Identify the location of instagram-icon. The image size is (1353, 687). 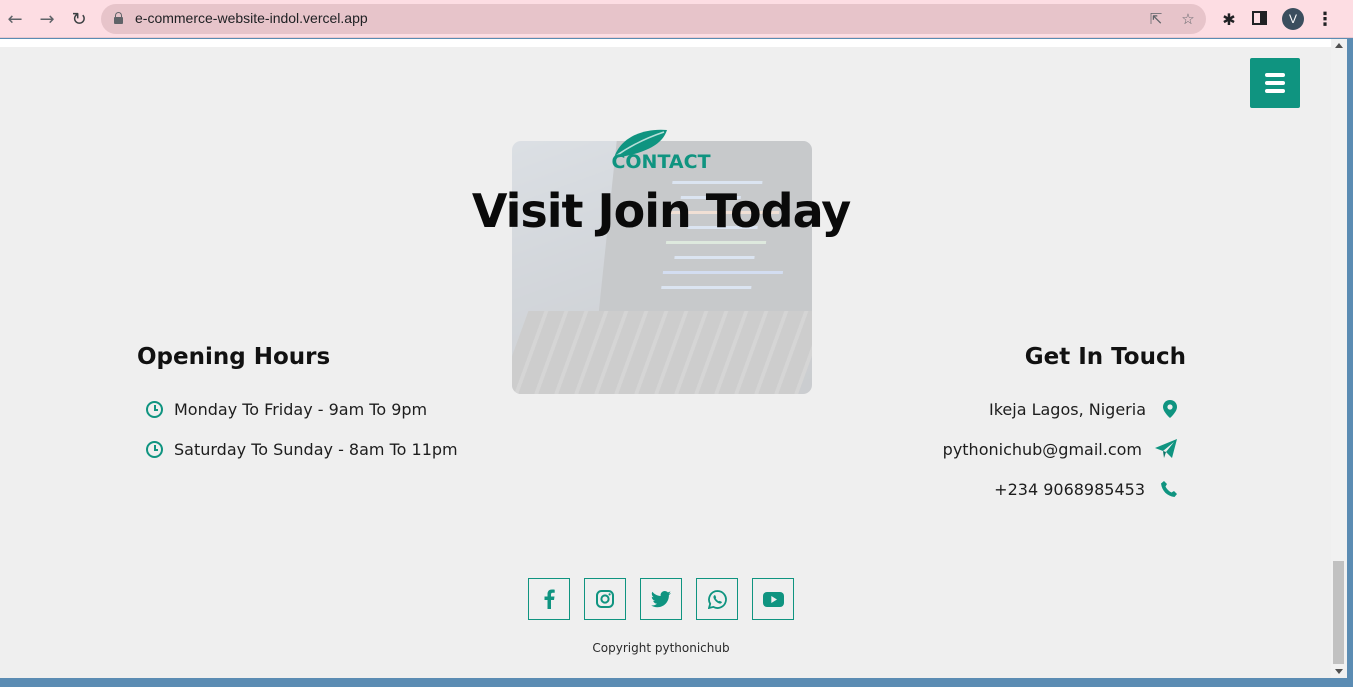
(605, 599).